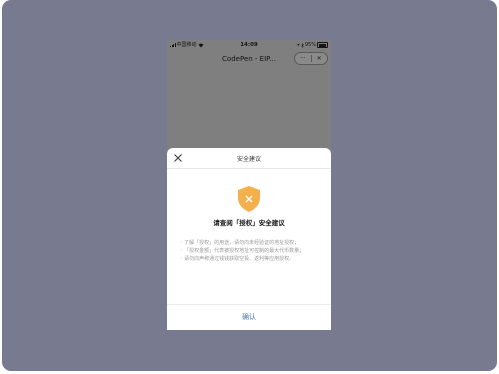 This screenshot has height=374, width=499. What do you see at coordinates (302, 45) in the screenshot?
I see `bluetooth-icon` at bounding box center [302, 45].